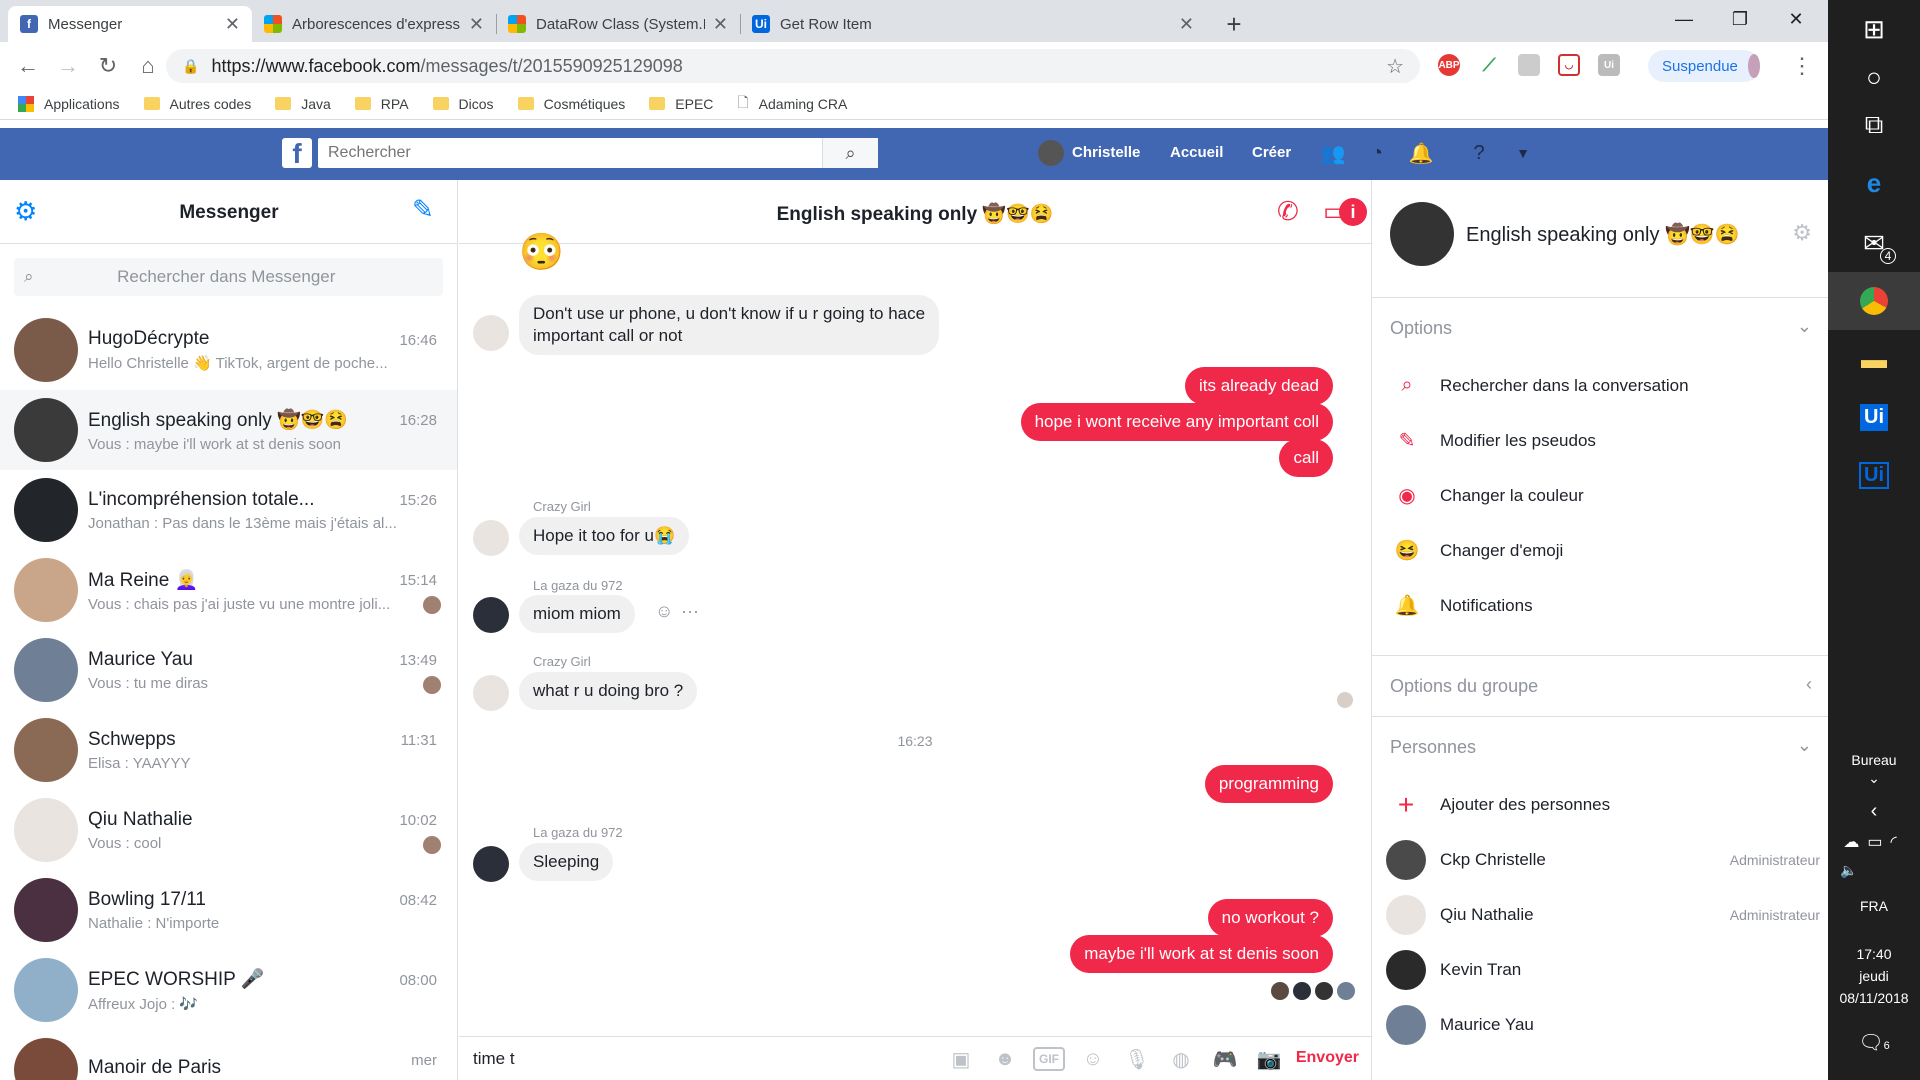  What do you see at coordinates (1874, 243) in the screenshot?
I see `mail-icon: ✉ 4` at bounding box center [1874, 243].